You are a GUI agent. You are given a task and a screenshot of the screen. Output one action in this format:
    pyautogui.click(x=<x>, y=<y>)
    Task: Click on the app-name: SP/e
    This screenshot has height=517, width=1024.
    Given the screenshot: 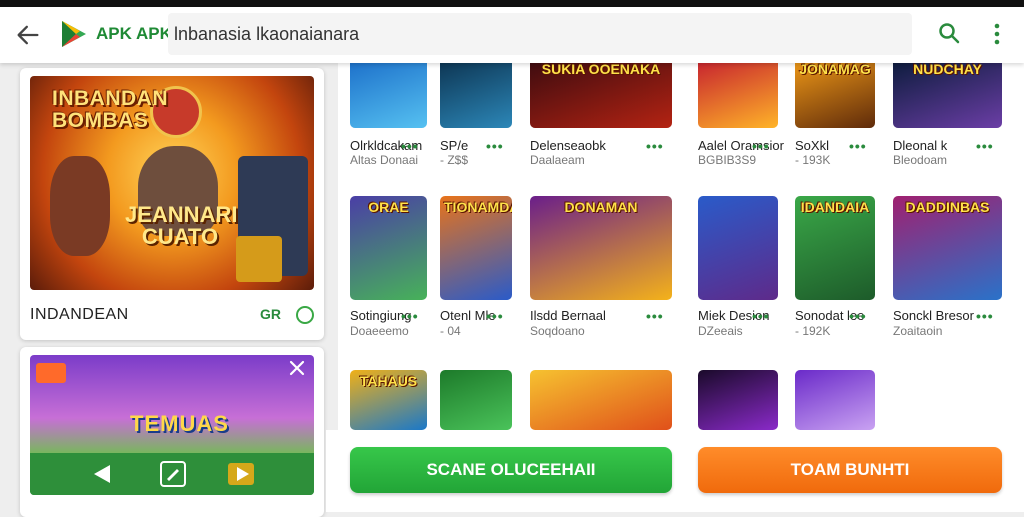 What is the action you would take?
    pyautogui.click(x=454, y=145)
    